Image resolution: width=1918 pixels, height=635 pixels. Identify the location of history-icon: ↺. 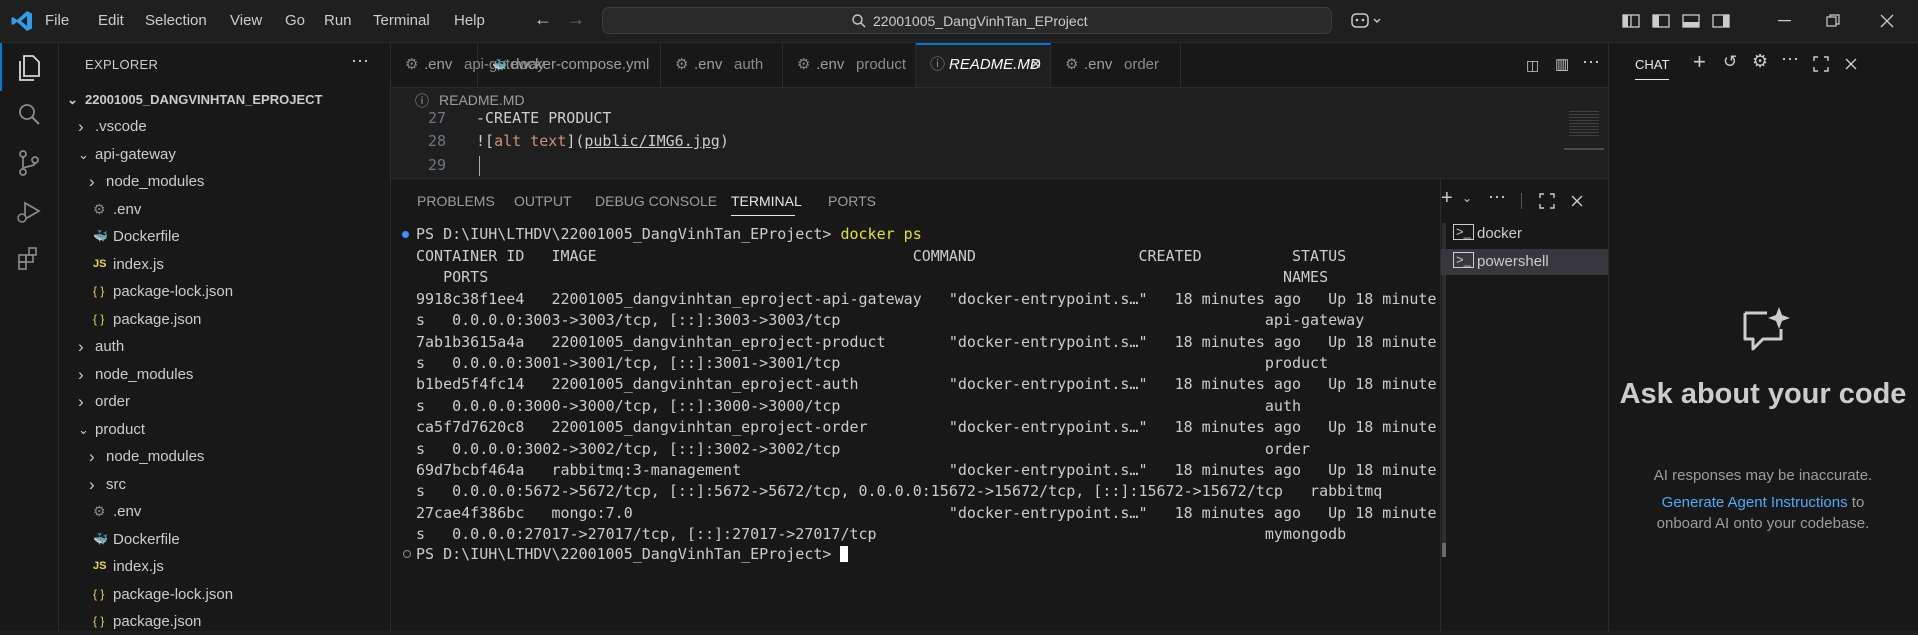
(1730, 62).